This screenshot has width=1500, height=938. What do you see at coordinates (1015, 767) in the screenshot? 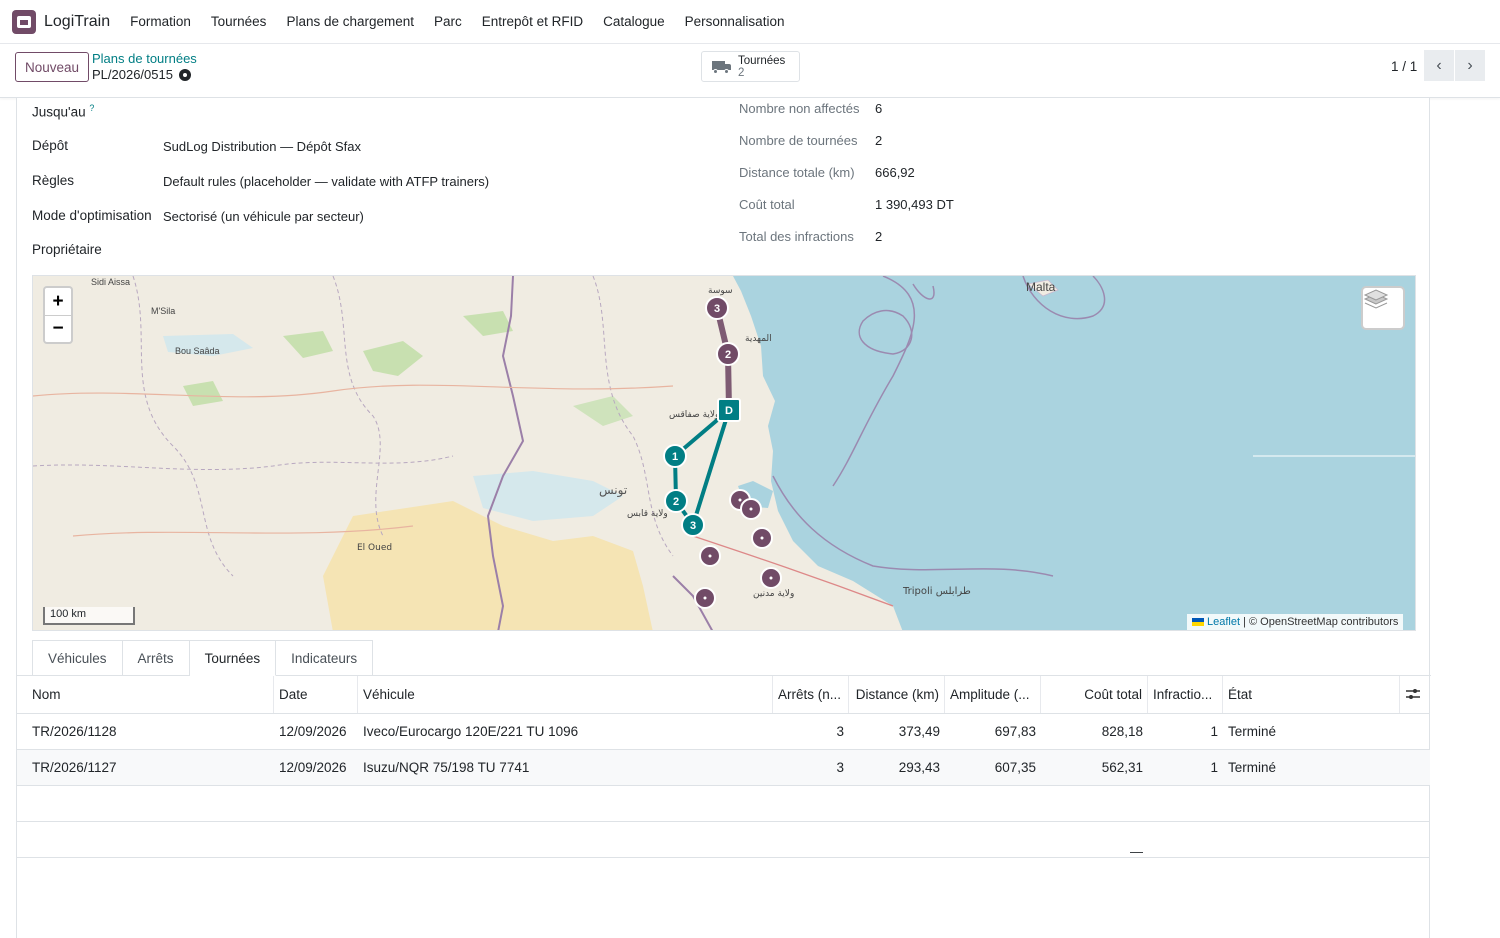
I see `cell-amplitude: 607,35` at bounding box center [1015, 767].